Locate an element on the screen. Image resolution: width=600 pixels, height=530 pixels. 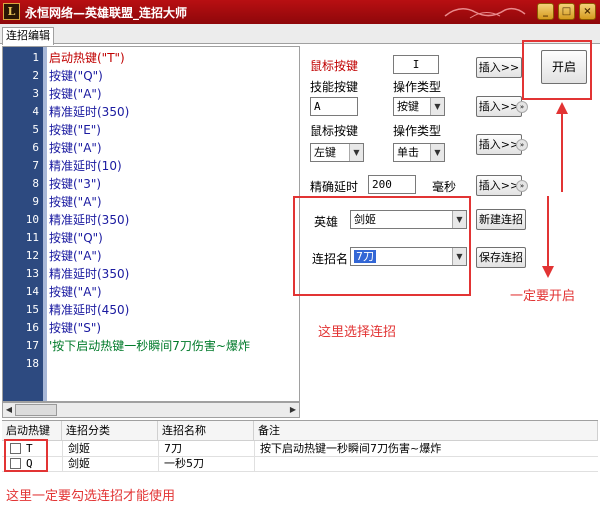
row-name: 一秒5刀 is located at coordinates (184, 463).